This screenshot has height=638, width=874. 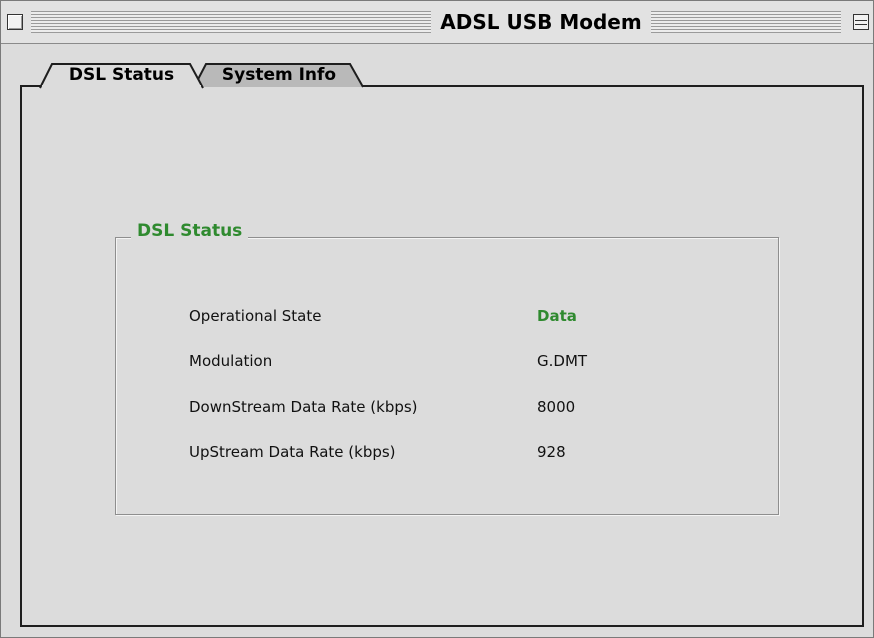 What do you see at coordinates (556, 407) in the screenshot?
I see `downstream-rate-value: 8000` at bounding box center [556, 407].